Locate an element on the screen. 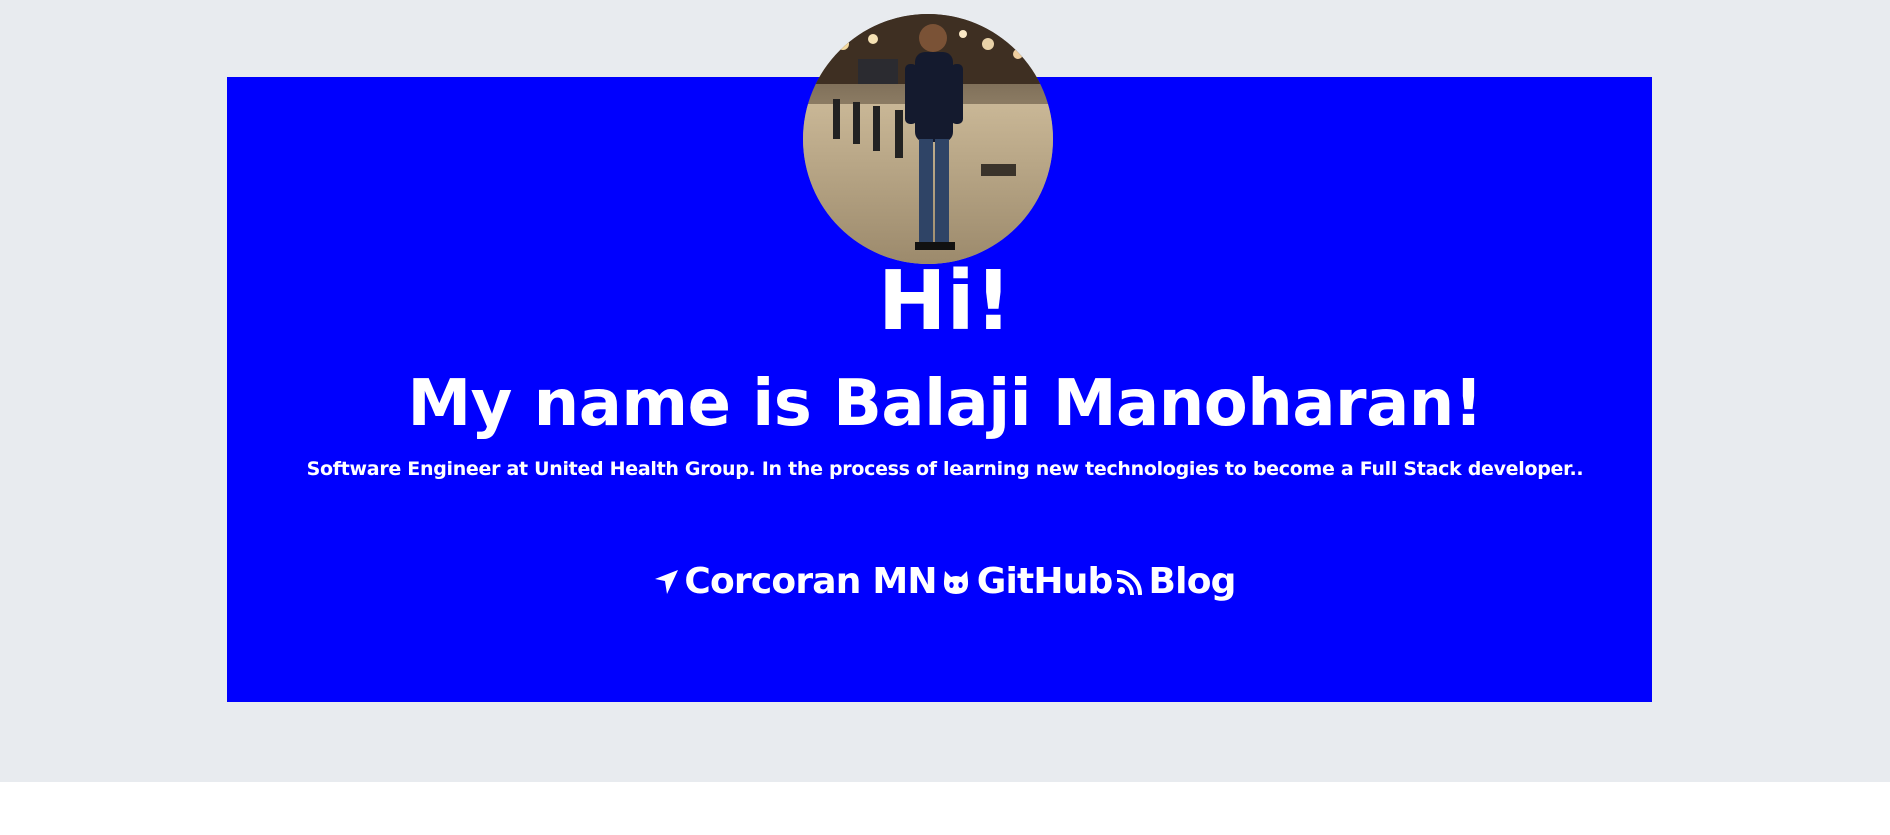  github-icon is located at coordinates (956, 582).